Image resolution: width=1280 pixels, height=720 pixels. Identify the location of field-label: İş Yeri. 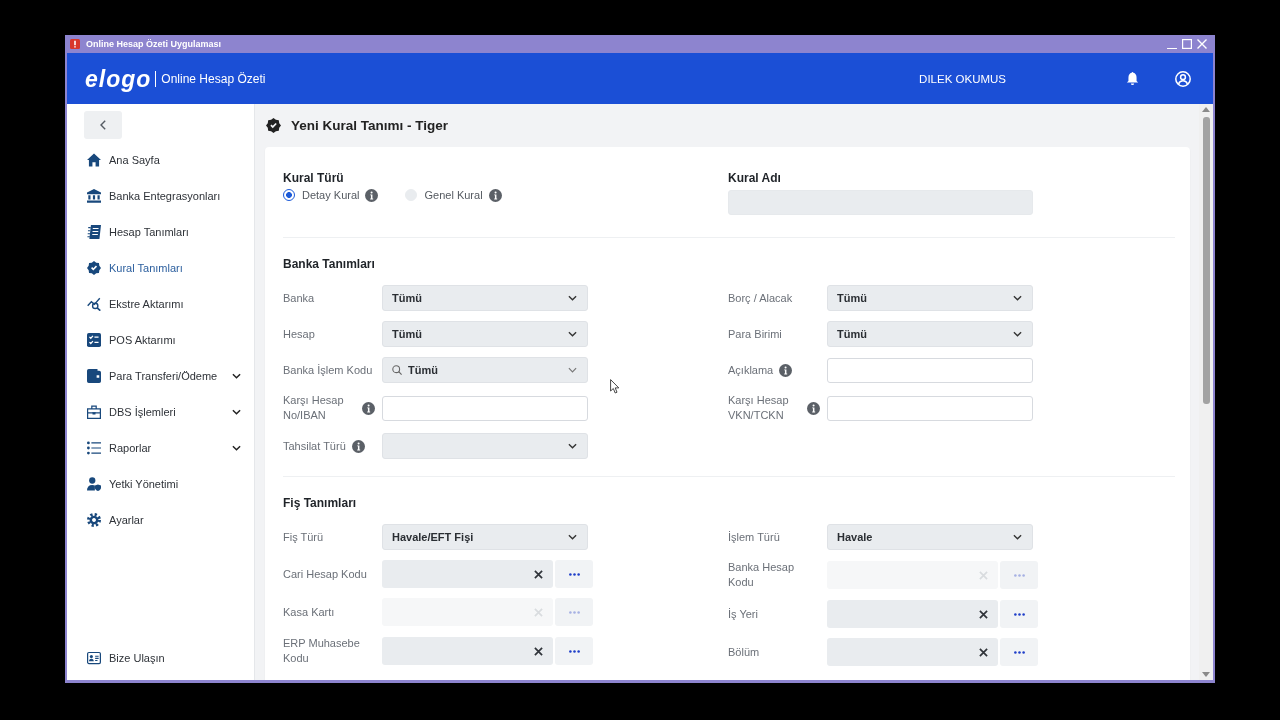
(743, 614).